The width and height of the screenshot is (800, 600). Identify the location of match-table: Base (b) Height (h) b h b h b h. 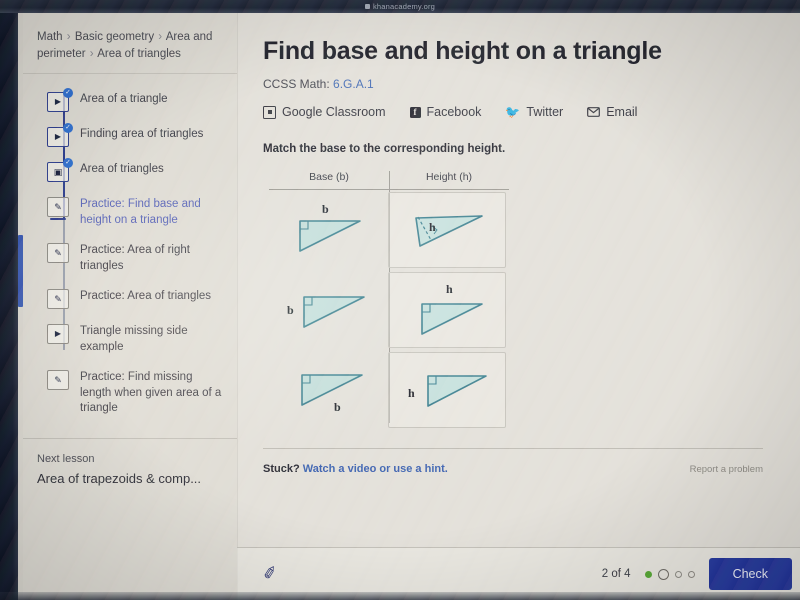
(389, 300).